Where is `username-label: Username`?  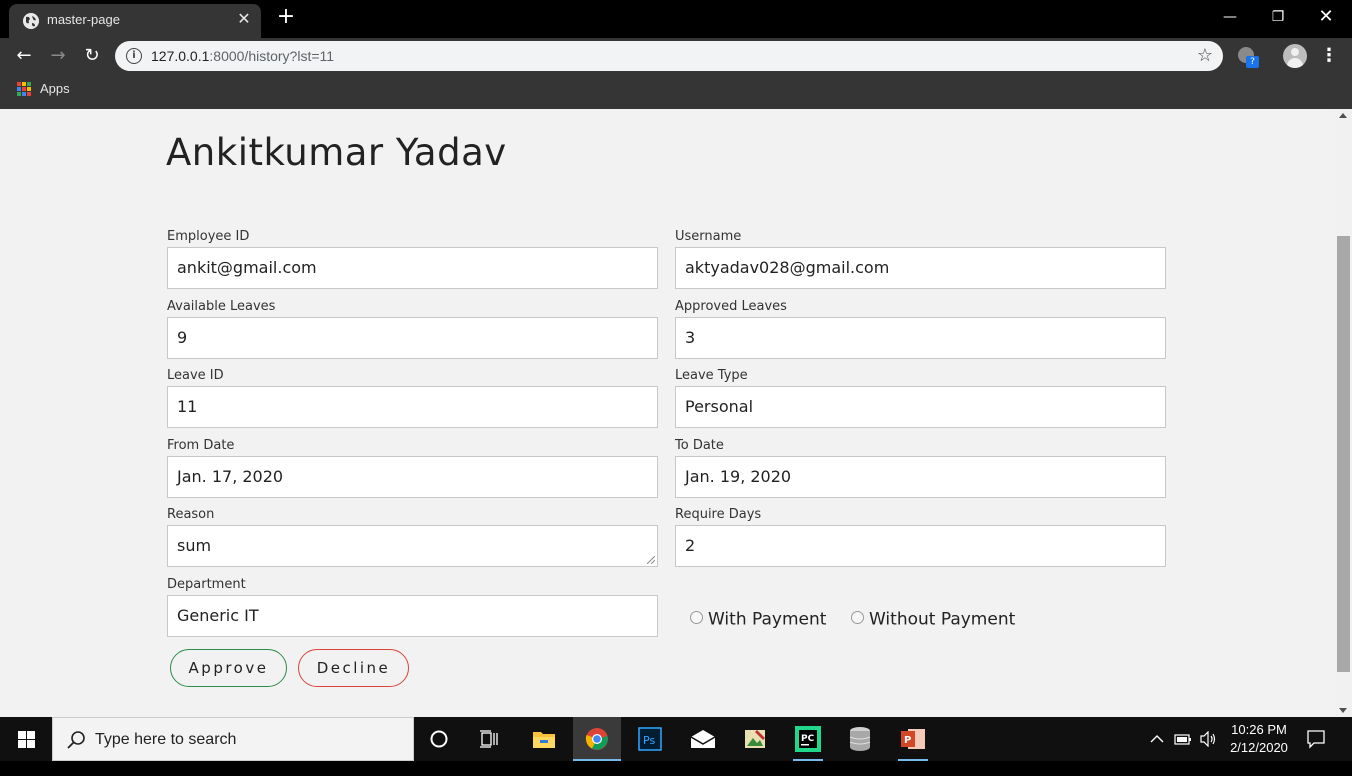
username-label: Username is located at coordinates (708, 236).